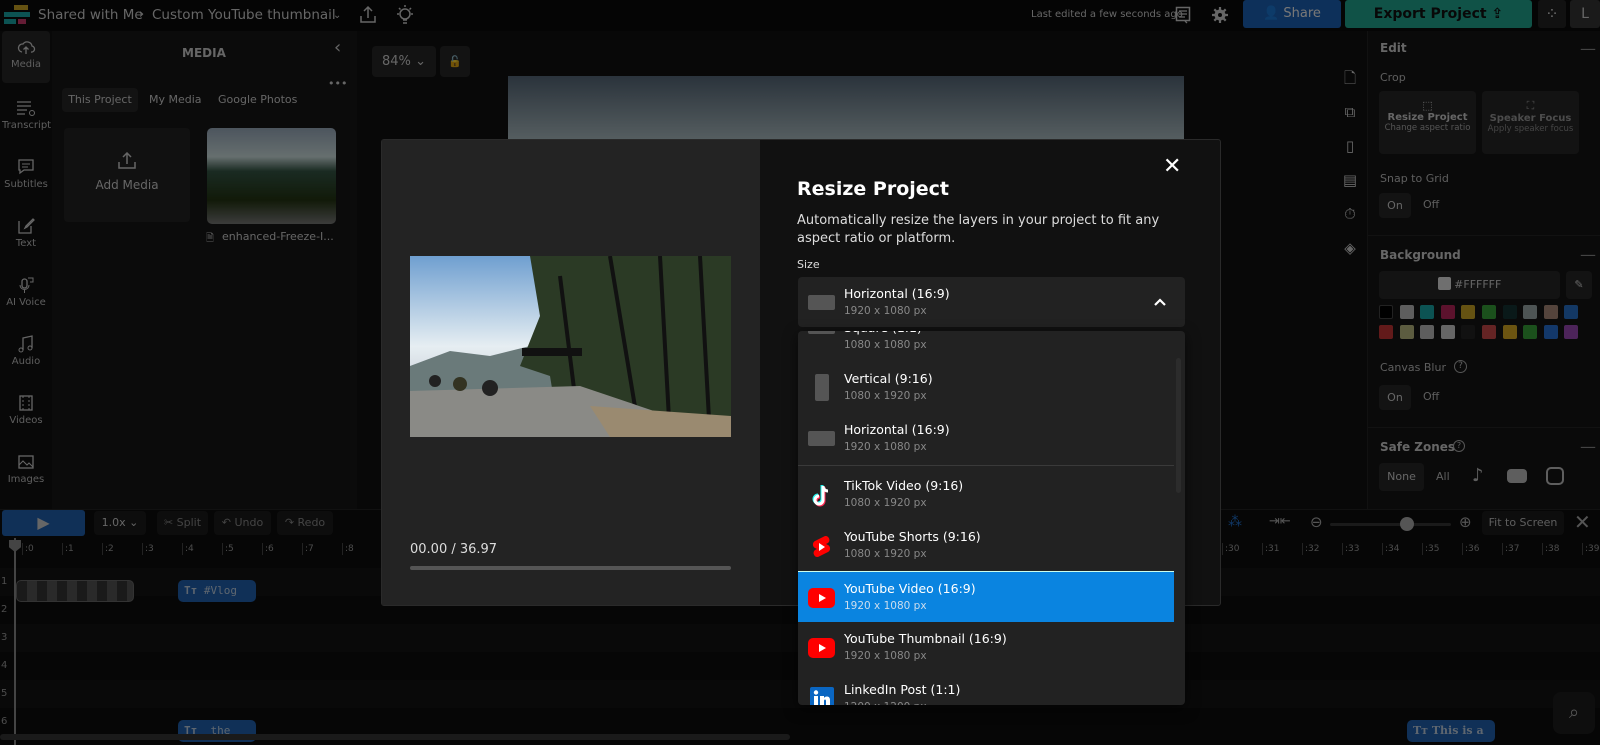 The height and width of the screenshot is (745, 1600). What do you see at coordinates (15, 546) in the screenshot?
I see `playhead-handle` at bounding box center [15, 546].